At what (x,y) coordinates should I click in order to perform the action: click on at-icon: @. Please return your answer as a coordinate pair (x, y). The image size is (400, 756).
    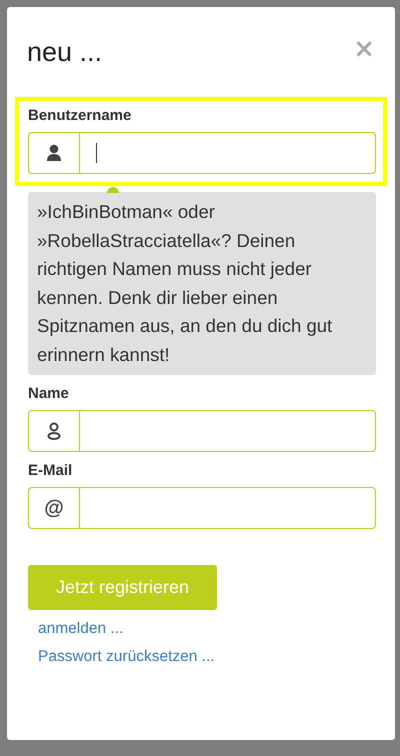
    Looking at the image, I should click on (54, 508).